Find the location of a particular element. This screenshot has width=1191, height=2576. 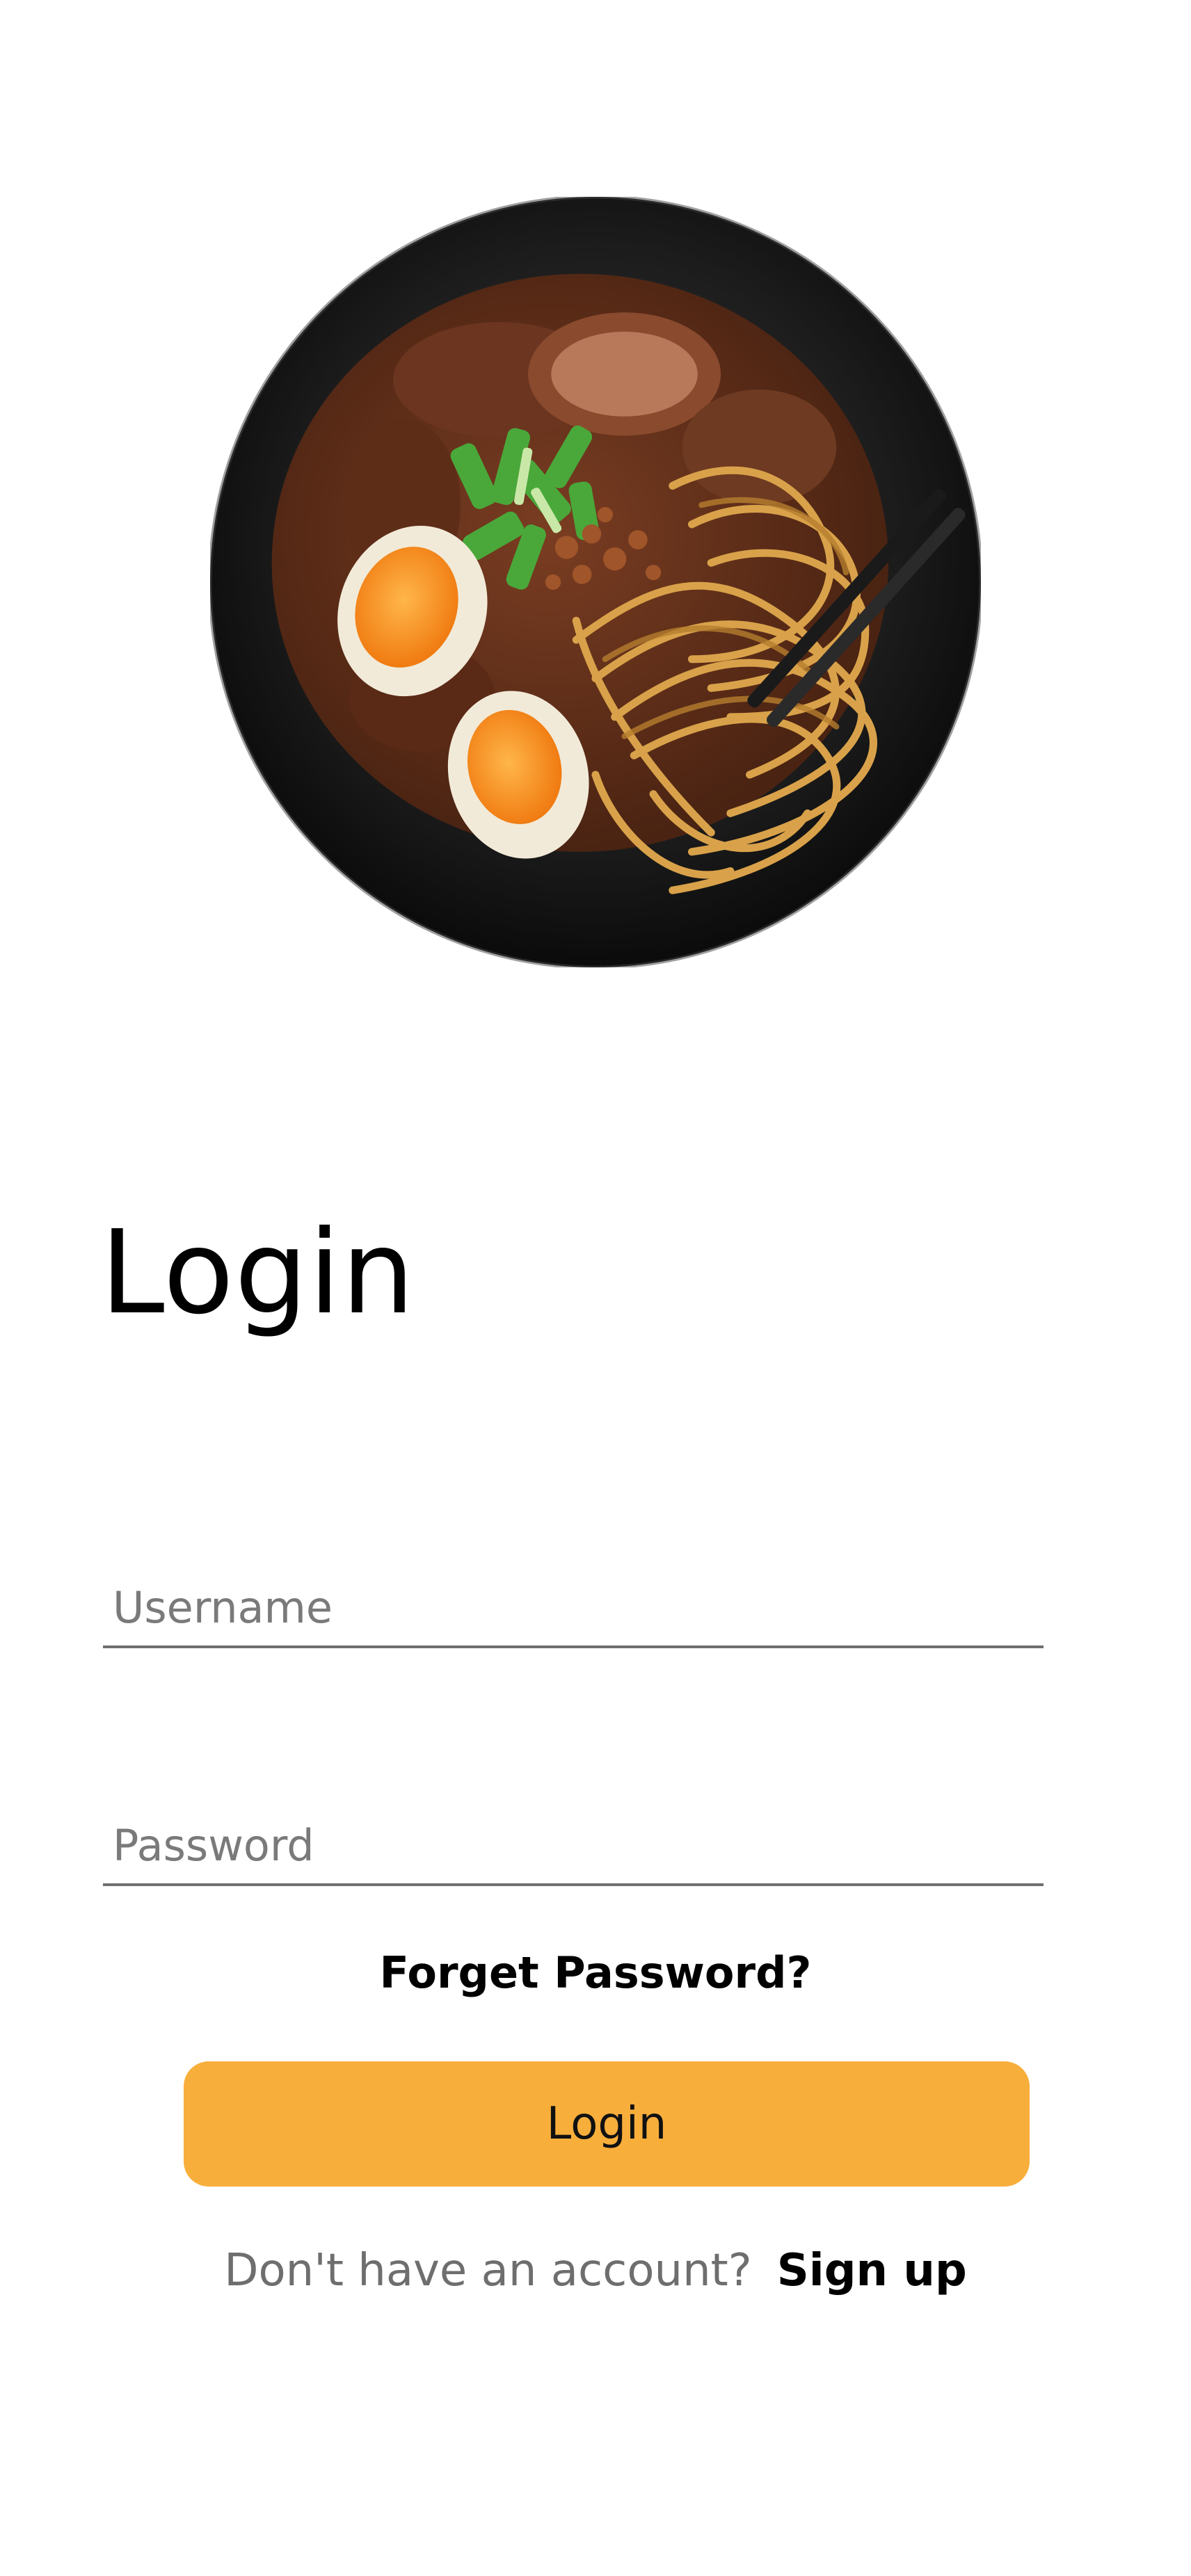

username-input is located at coordinates (572, 1607).